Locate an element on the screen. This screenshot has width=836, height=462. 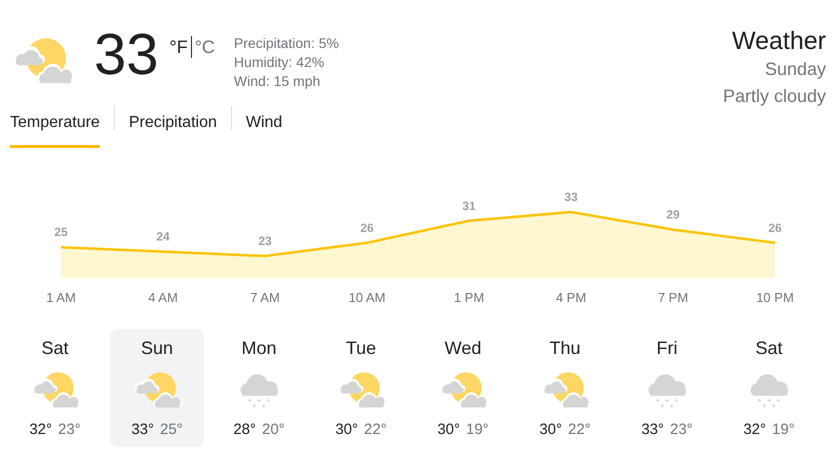
low-temperature: 25° is located at coordinates (171, 429).